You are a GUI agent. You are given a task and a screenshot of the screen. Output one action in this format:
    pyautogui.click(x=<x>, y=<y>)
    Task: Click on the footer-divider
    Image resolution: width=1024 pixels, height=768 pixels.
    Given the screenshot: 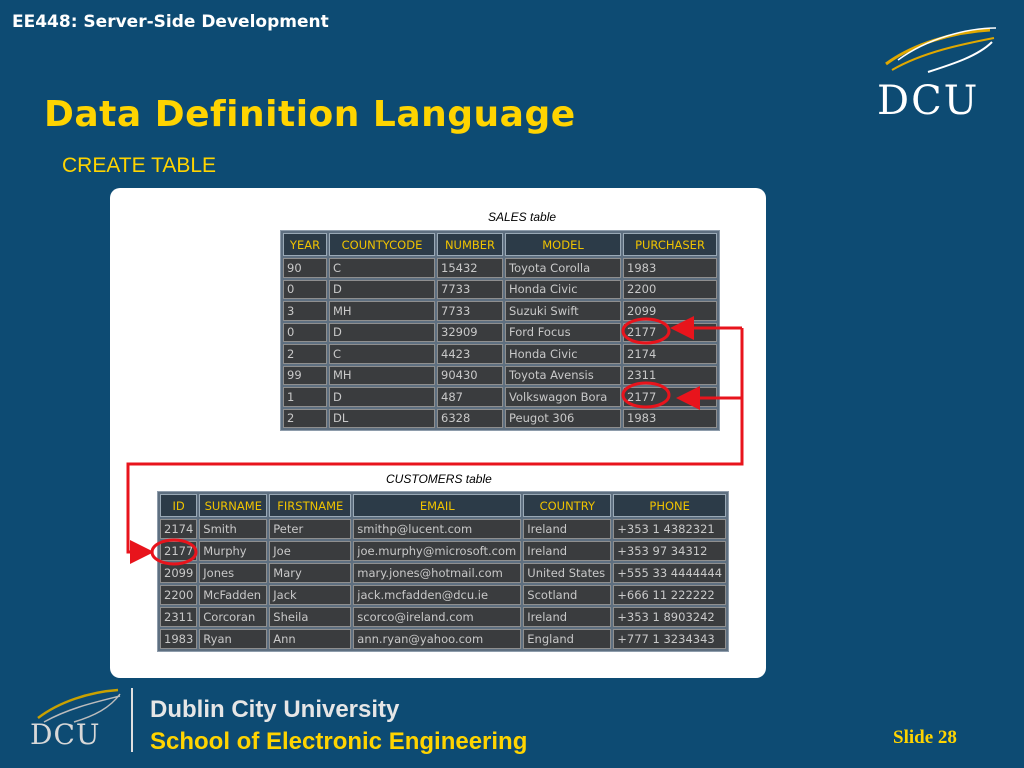 What is the action you would take?
    pyautogui.click(x=132, y=720)
    